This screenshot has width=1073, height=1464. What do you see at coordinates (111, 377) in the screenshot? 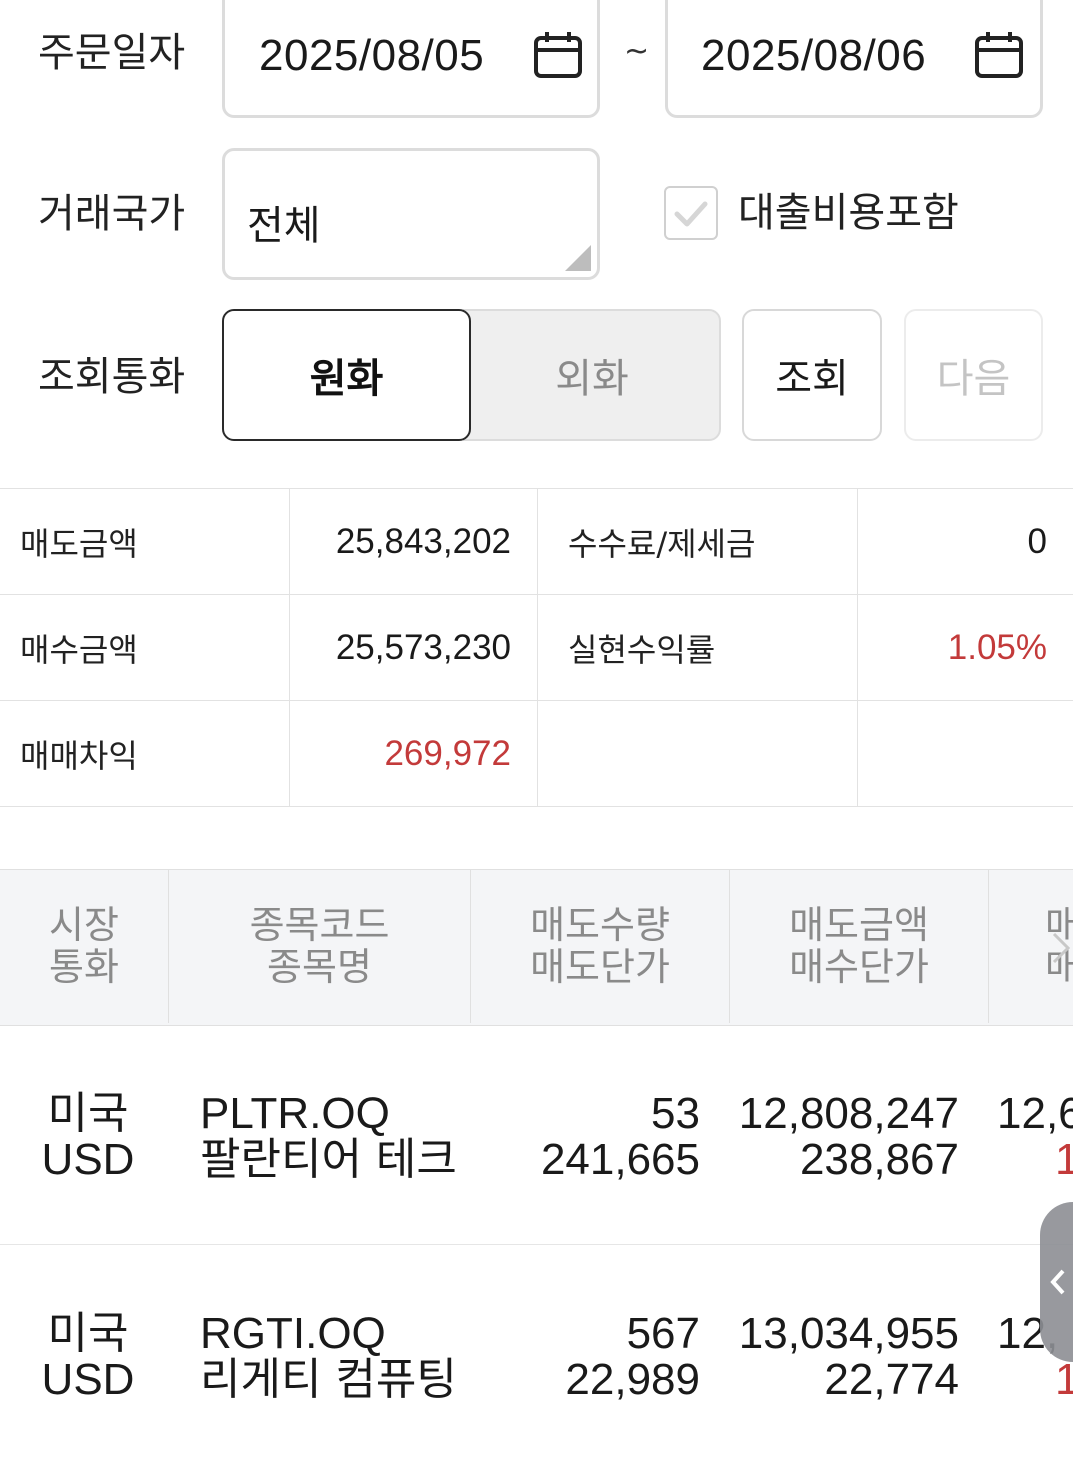
I see `currency-label: 조회통화` at bounding box center [111, 377].